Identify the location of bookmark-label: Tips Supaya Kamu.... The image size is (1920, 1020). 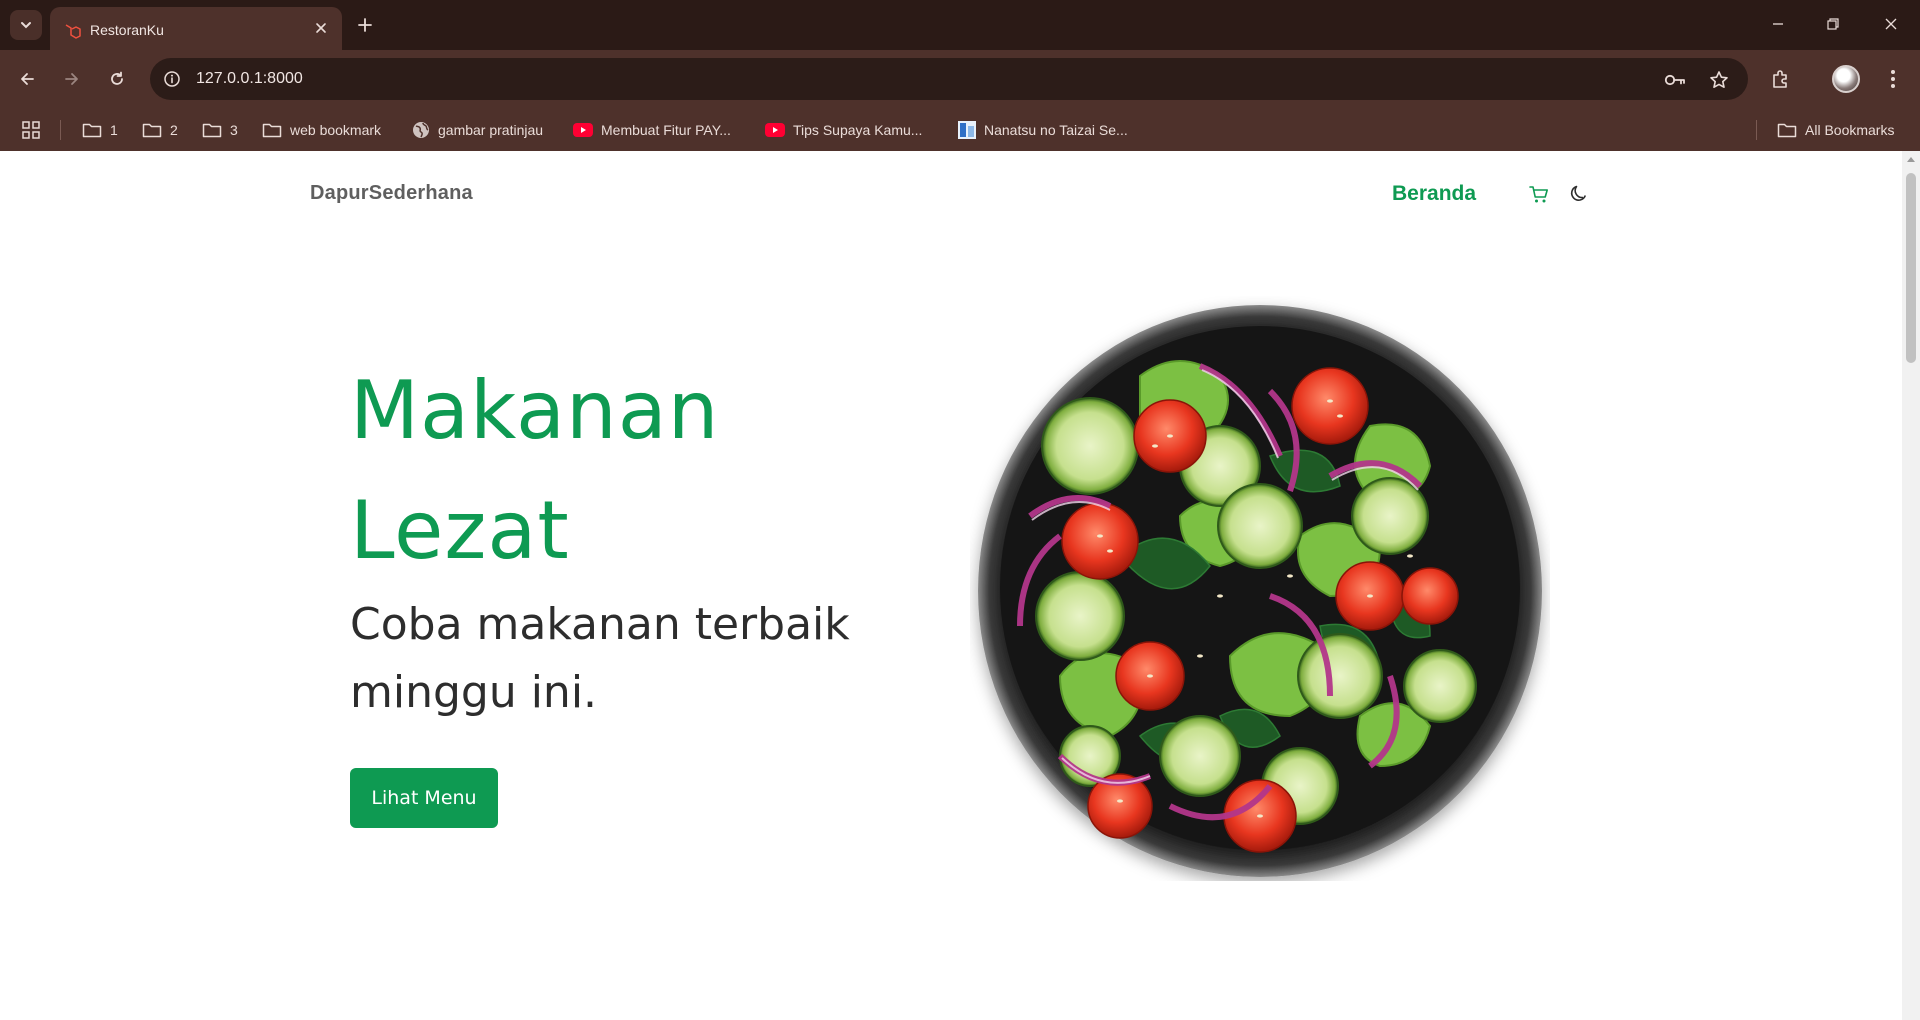
(858, 130).